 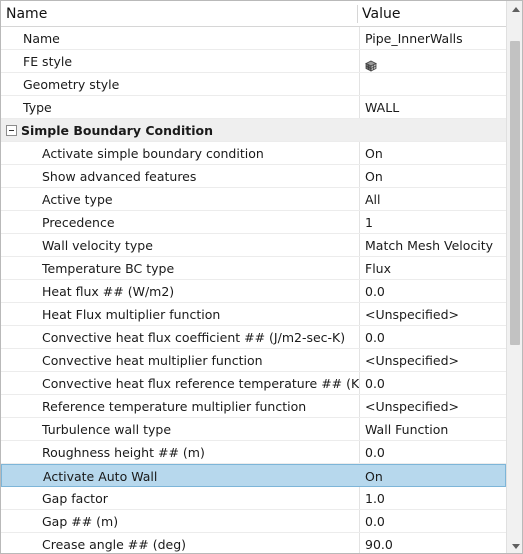 What do you see at coordinates (381, 14) in the screenshot?
I see `value-column-header: Value` at bounding box center [381, 14].